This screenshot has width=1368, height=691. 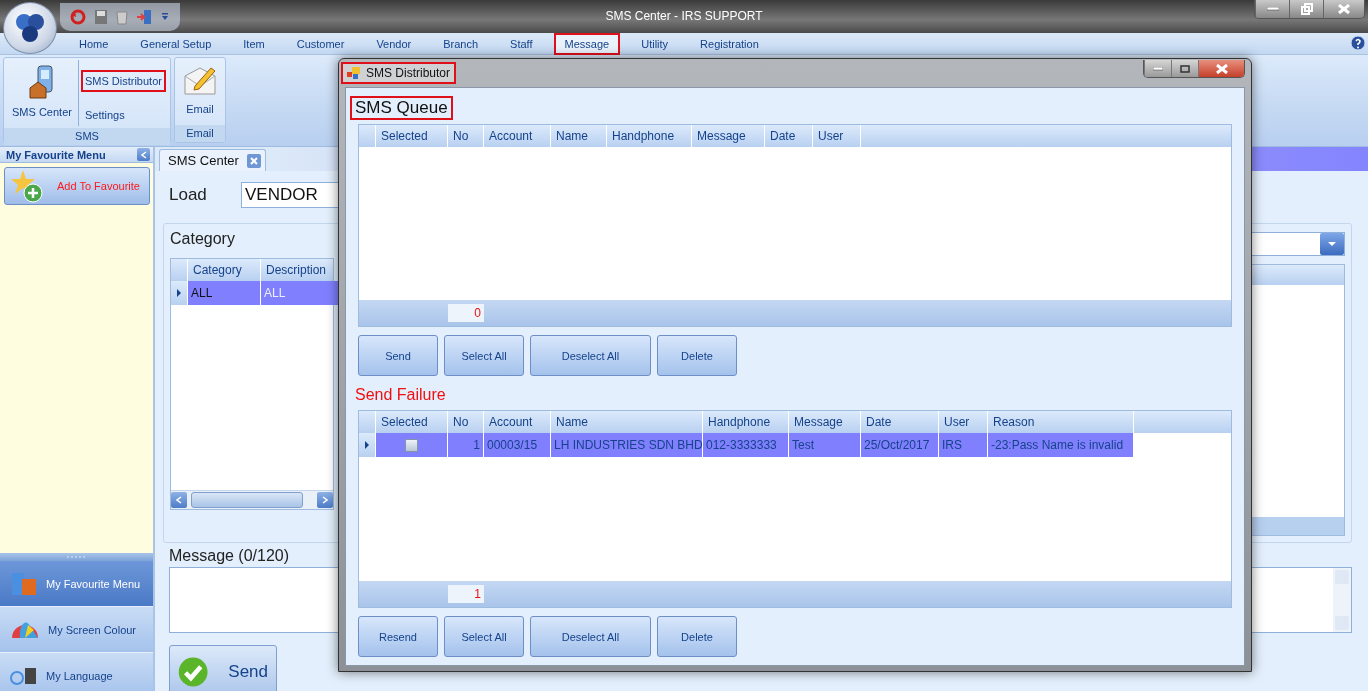 What do you see at coordinates (176, 43) in the screenshot?
I see `menu-tab: General Setup` at bounding box center [176, 43].